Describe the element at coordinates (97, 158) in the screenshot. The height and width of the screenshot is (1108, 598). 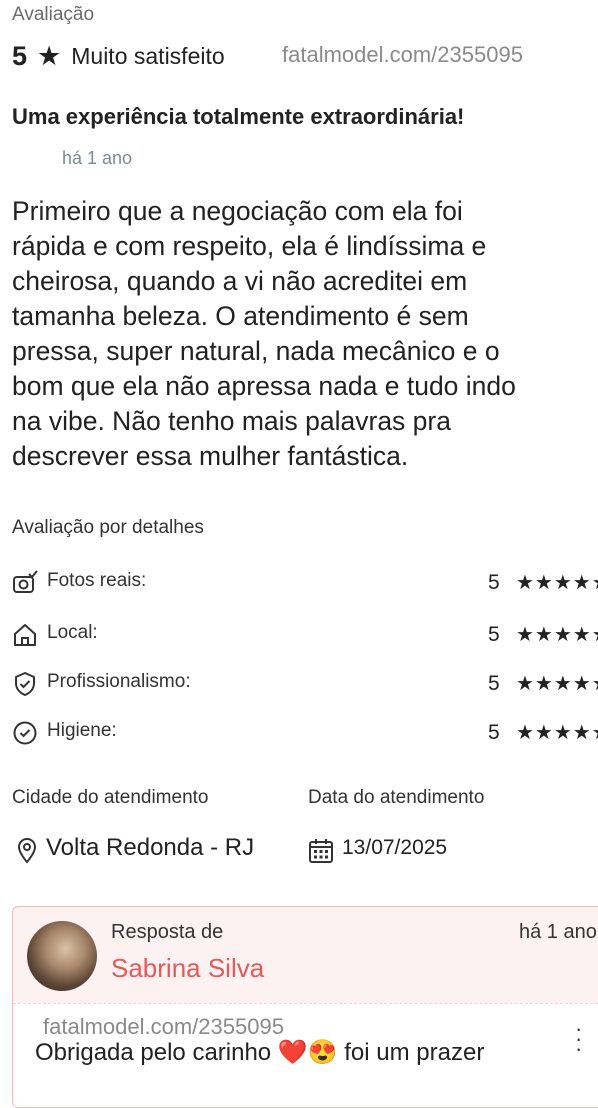
I see `review-time: há 1 ano` at that location.